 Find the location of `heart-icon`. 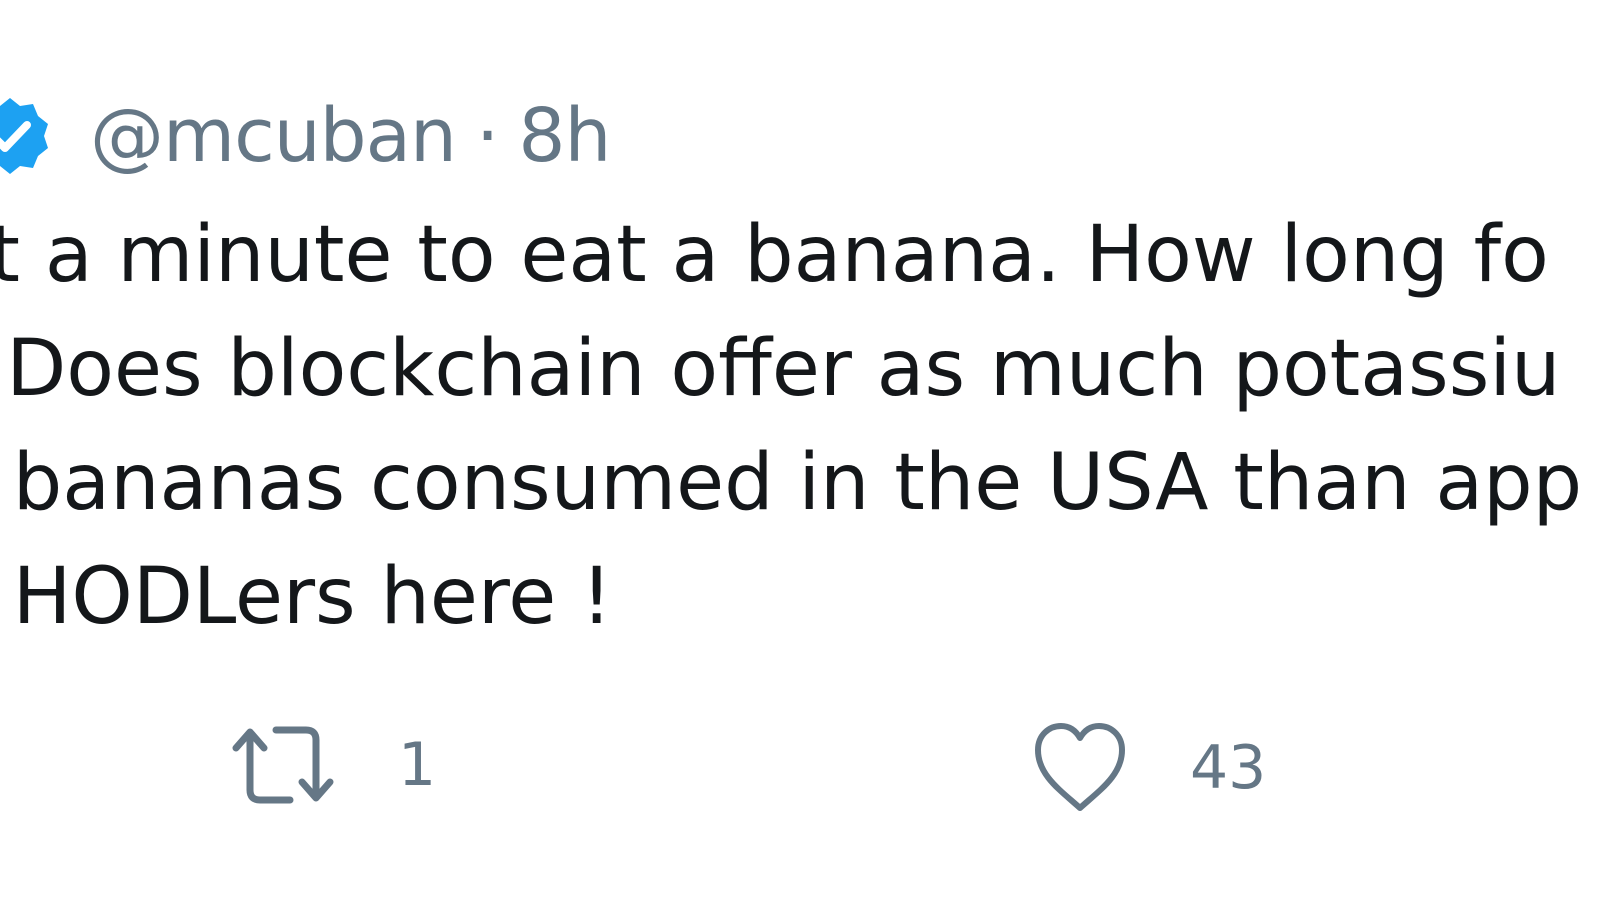

heart-icon is located at coordinates (1080, 767).